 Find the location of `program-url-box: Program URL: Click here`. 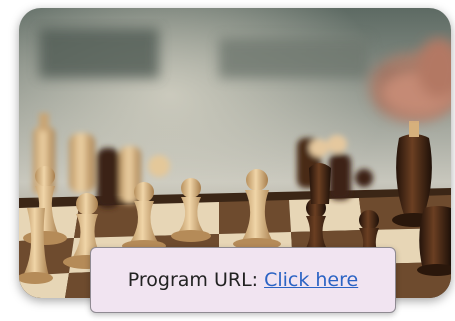

program-url-box: Program URL: Click here is located at coordinates (243, 280).